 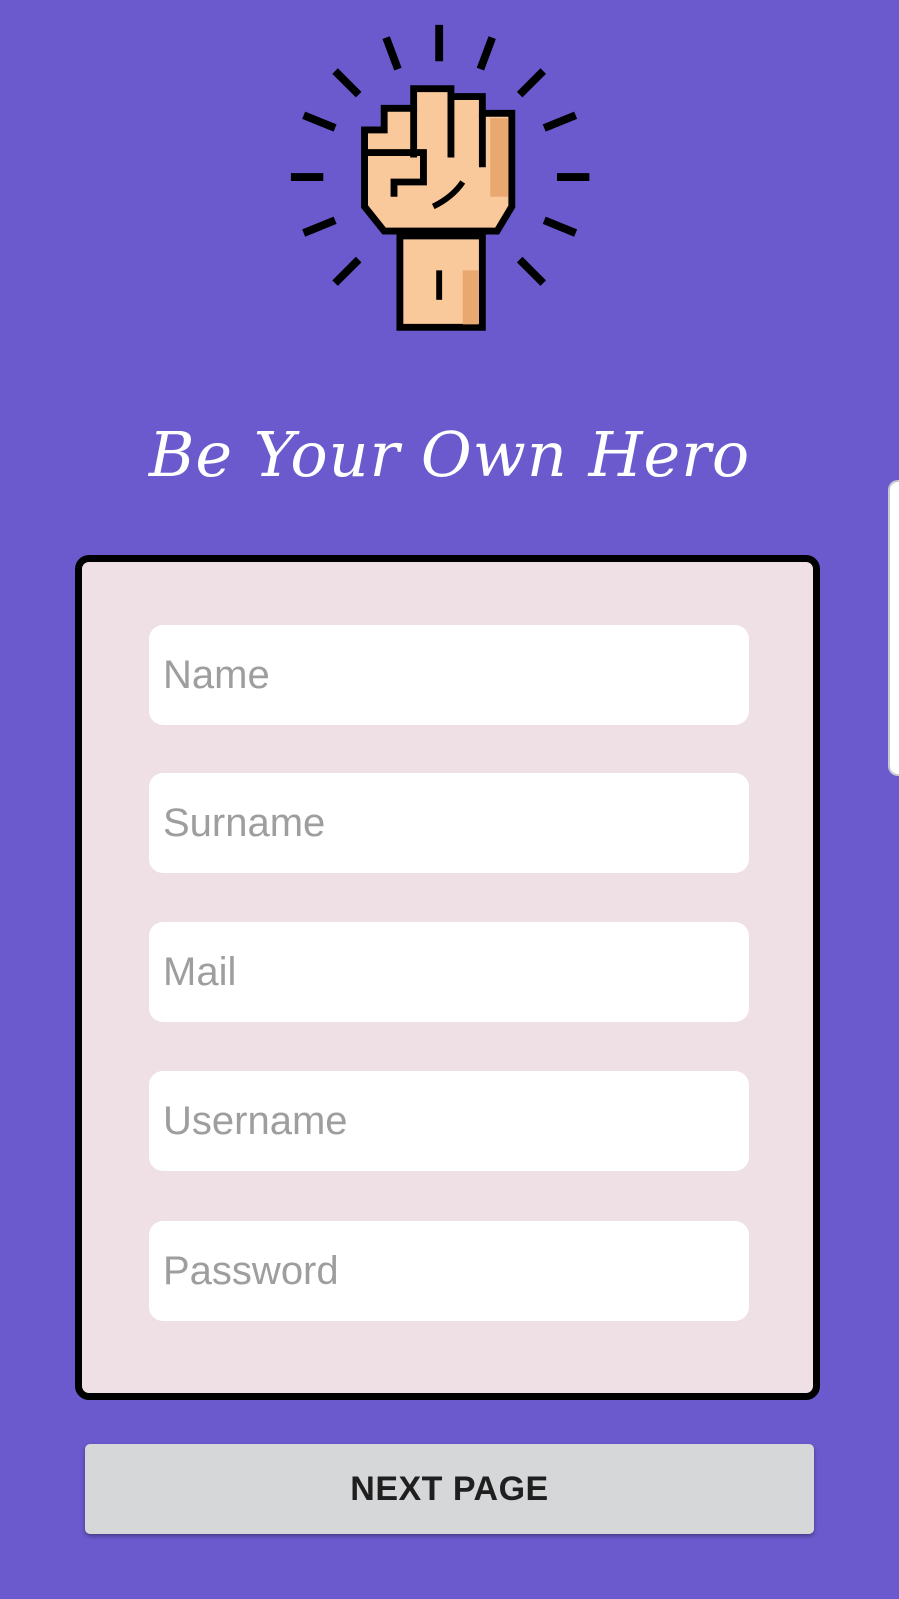 What do you see at coordinates (449, 1271) in the screenshot?
I see `password-input` at bounding box center [449, 1271].